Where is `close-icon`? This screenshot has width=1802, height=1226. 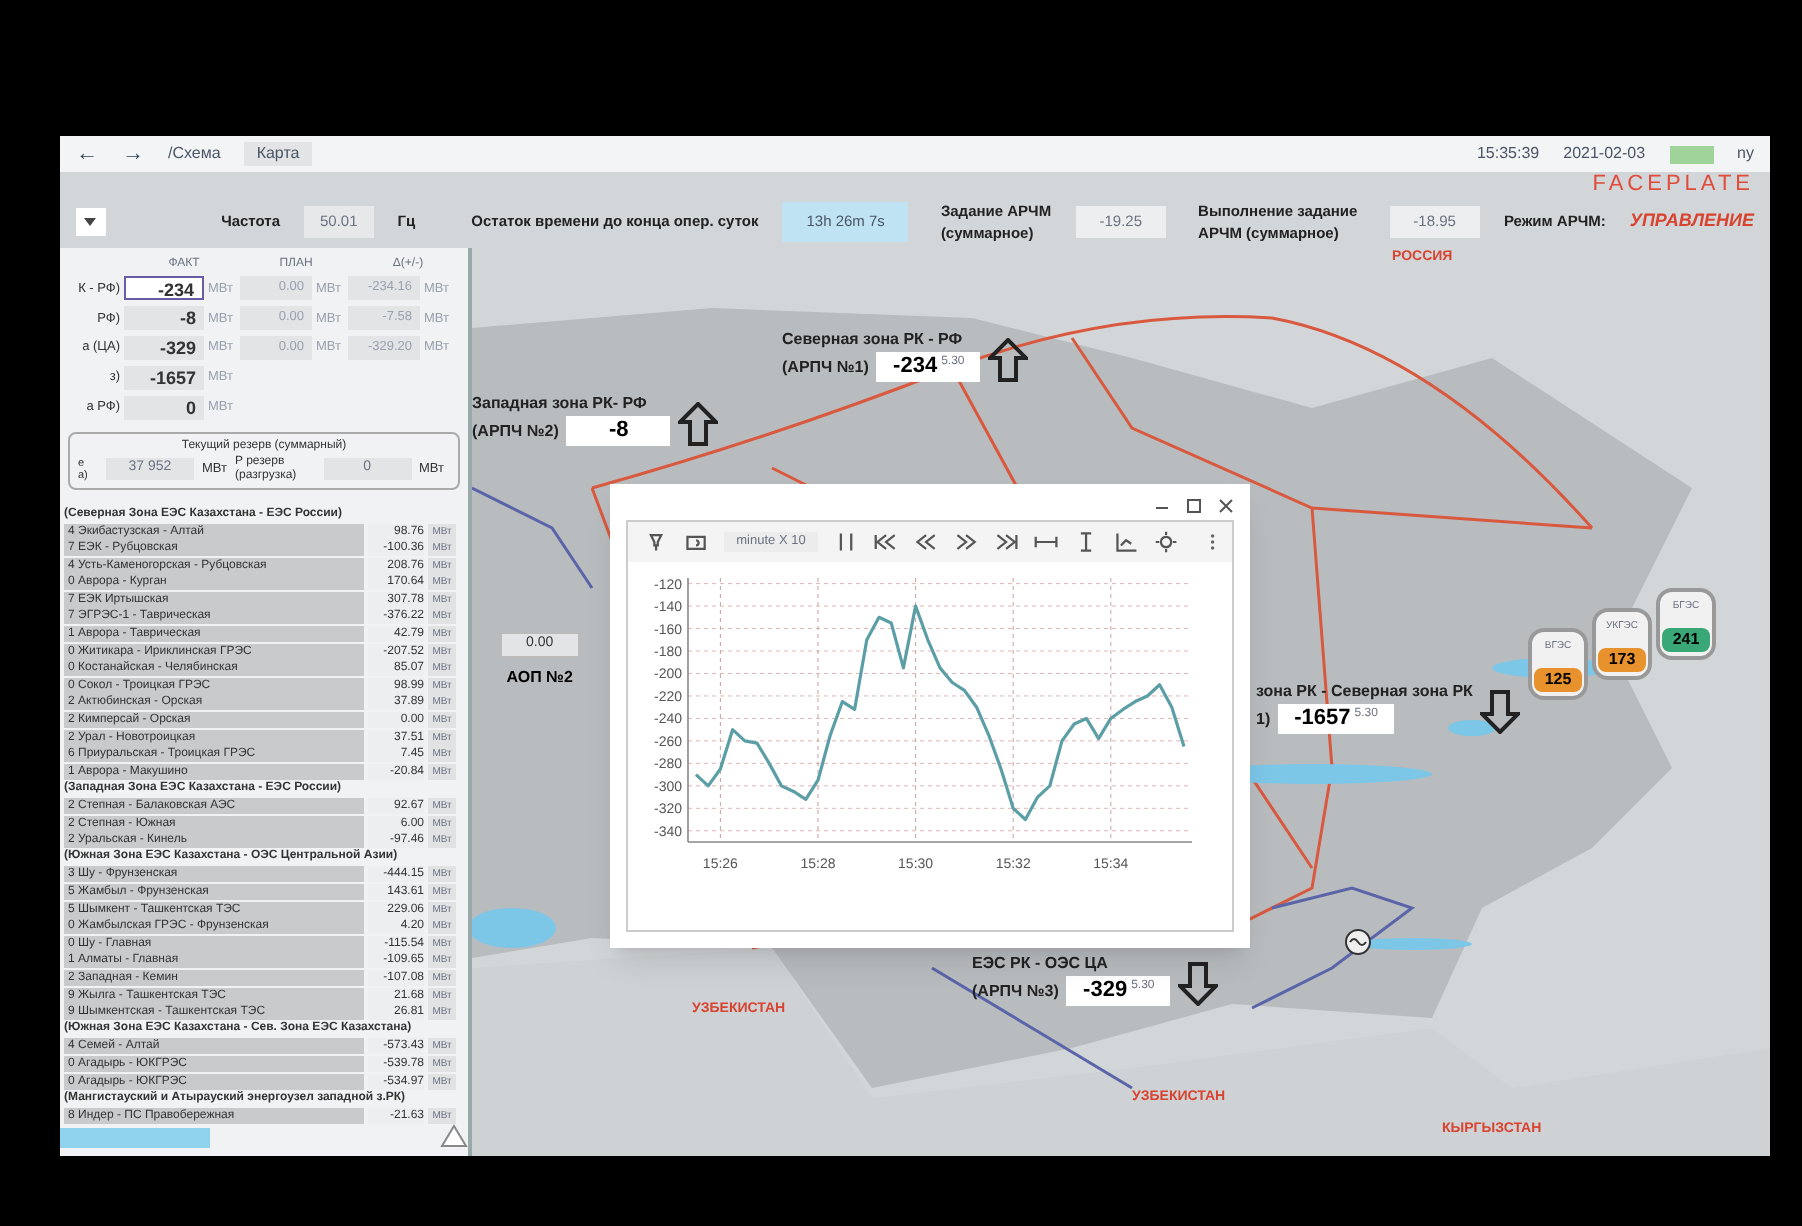
close-icon is located at coordinates (1226, 506).